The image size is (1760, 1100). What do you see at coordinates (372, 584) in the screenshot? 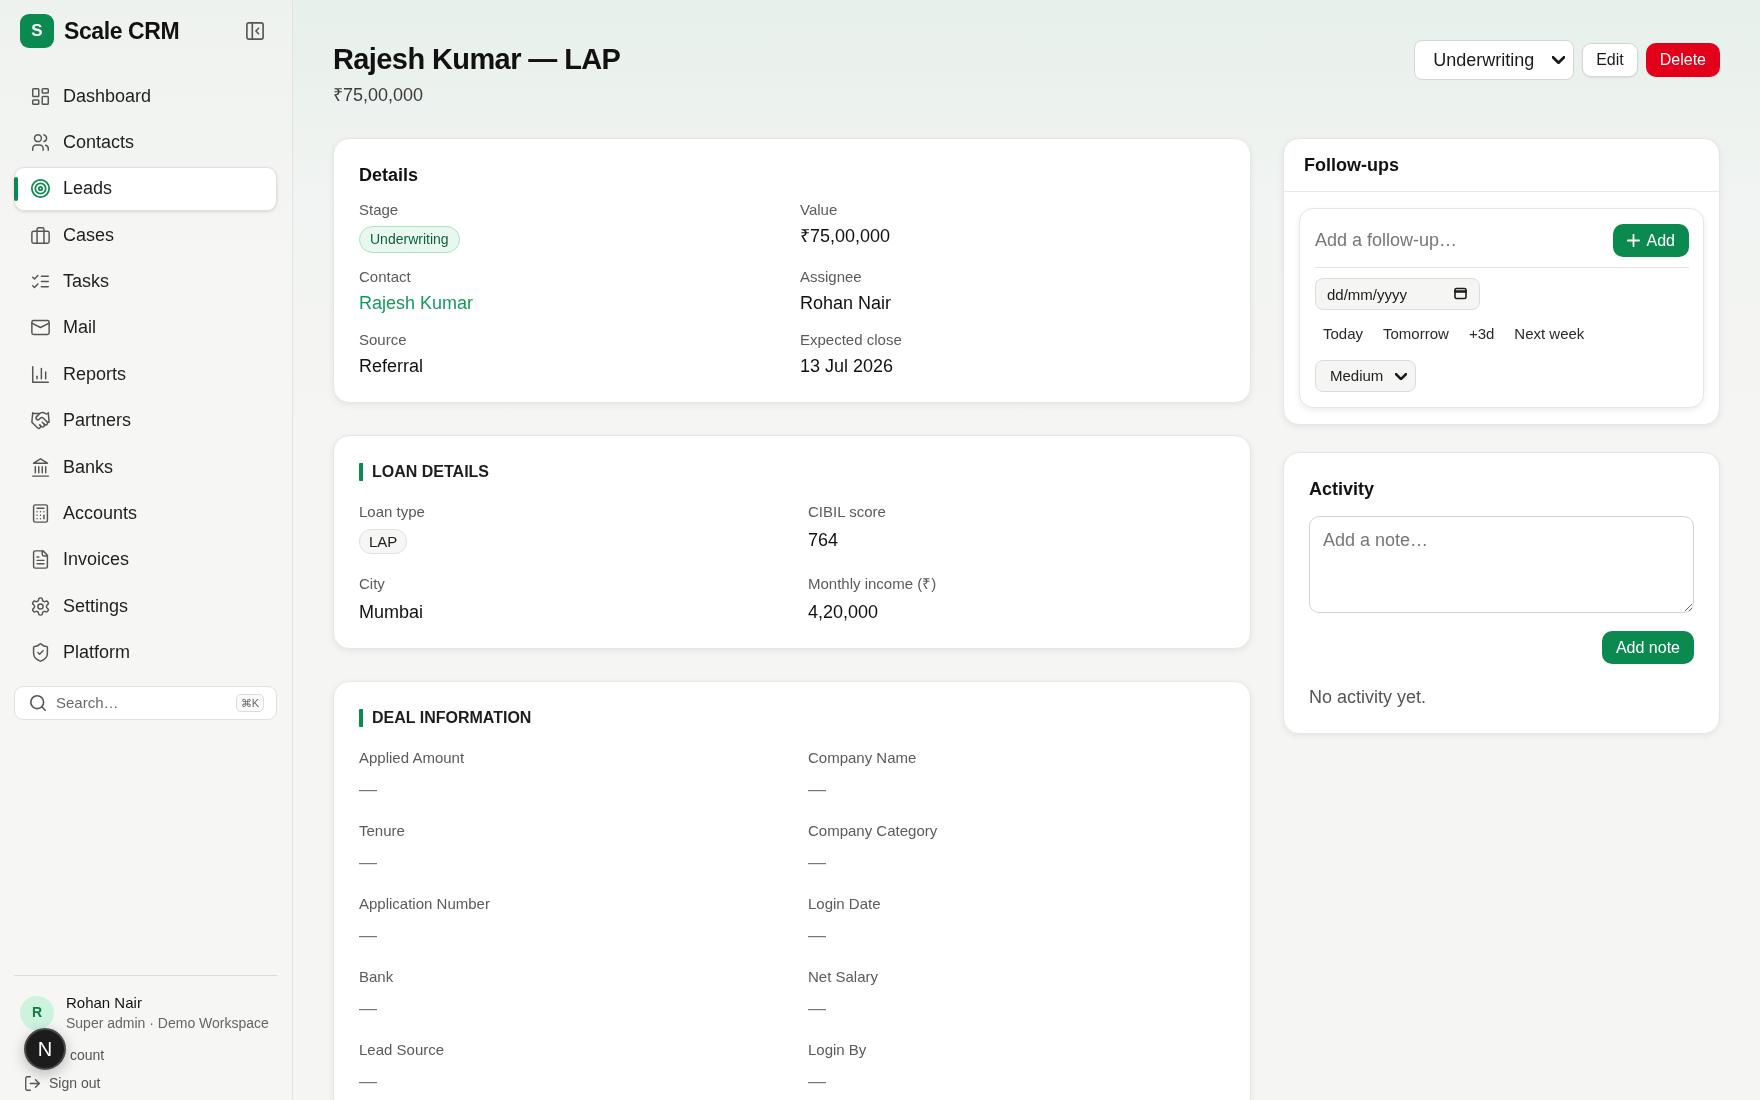
I see `field-label: City` at bounding box center [372, 584].